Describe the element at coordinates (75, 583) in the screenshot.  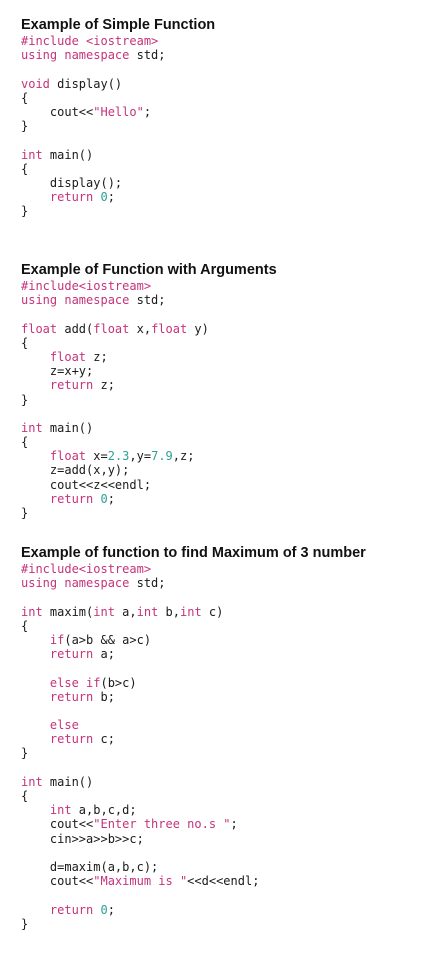
I see `code-token: using namespace` at that location.